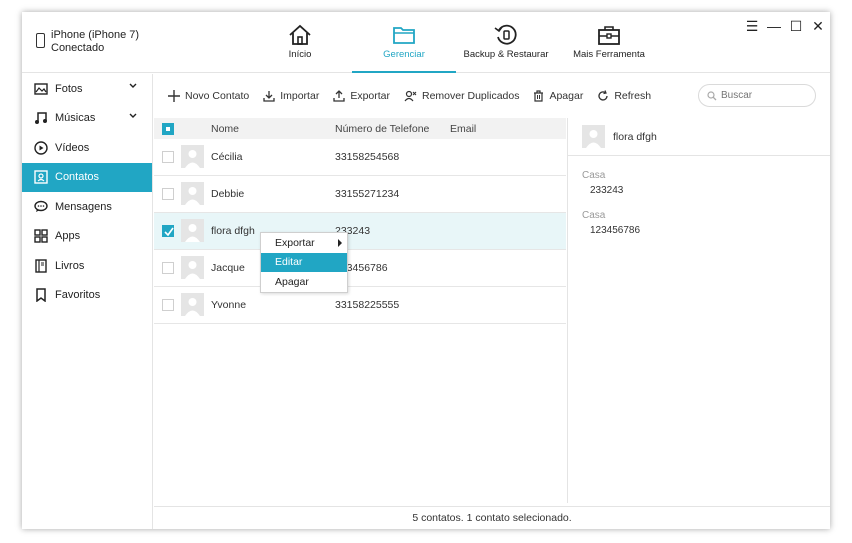 This screenshot has width=852, height=543. What do you see at coordinates (609, 35) in the screenshot?
I see `toolbox-icon` at bounding box center [609, 35].